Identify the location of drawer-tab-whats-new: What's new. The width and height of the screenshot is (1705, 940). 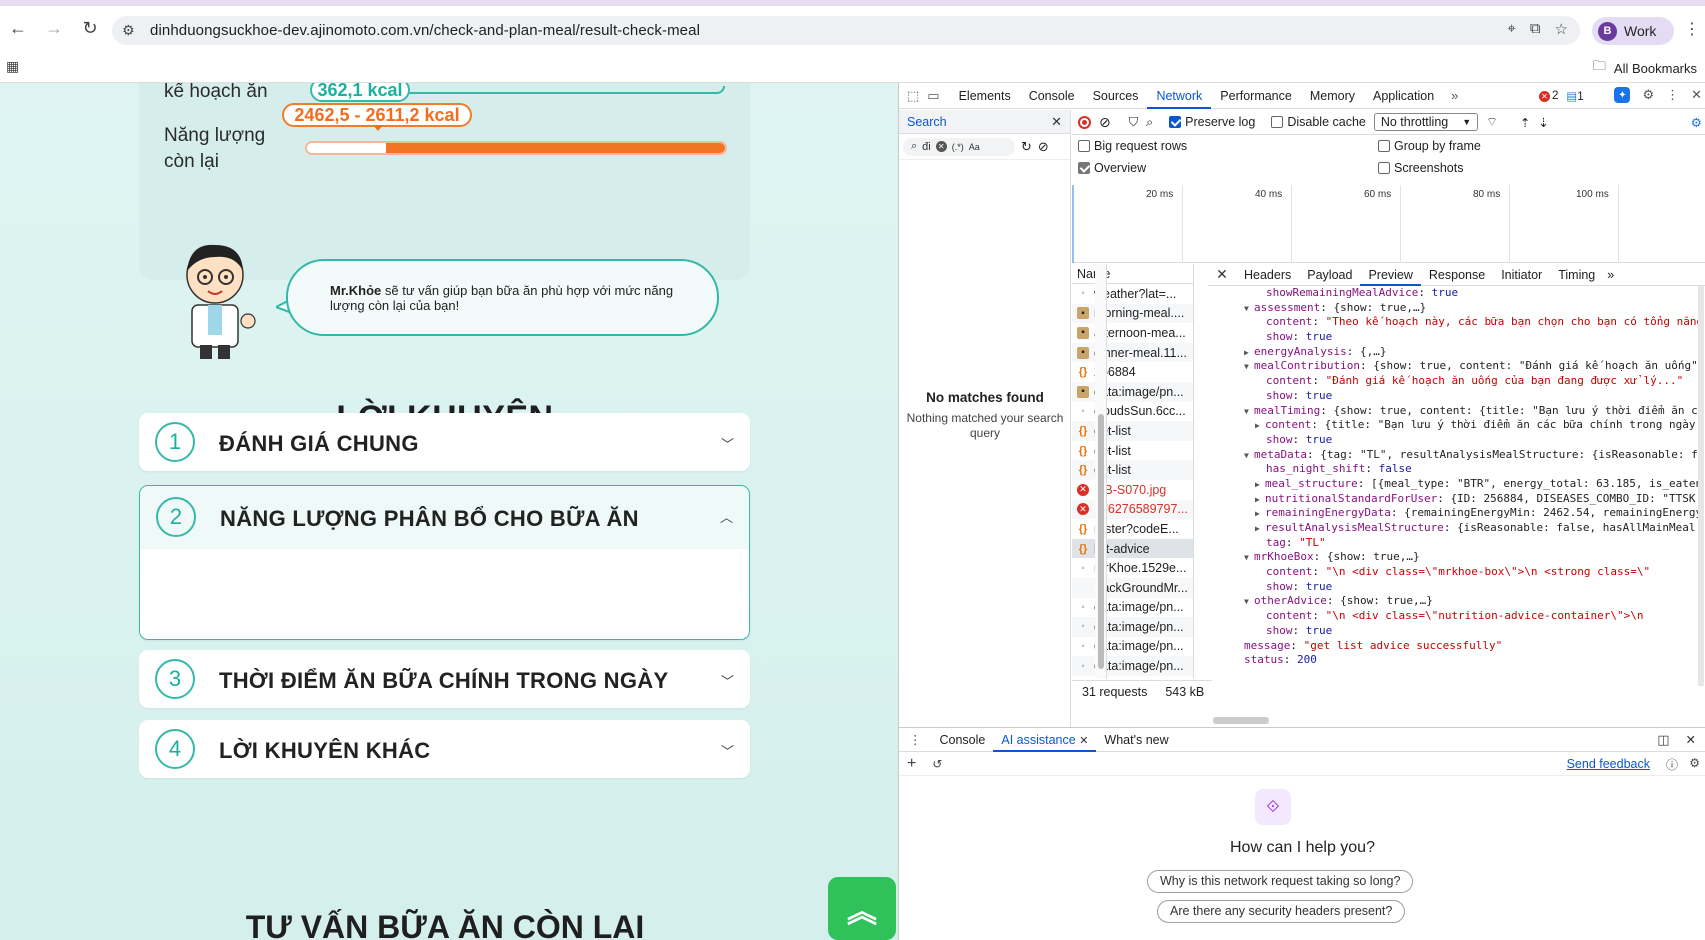
(1136, 740).